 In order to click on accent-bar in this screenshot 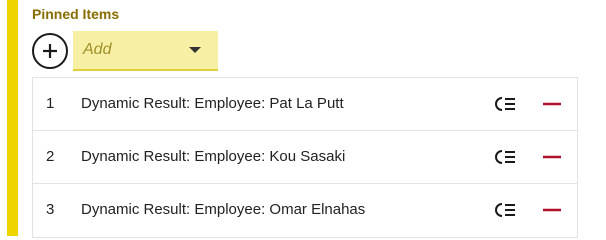, I will do `click(12, 118)`.